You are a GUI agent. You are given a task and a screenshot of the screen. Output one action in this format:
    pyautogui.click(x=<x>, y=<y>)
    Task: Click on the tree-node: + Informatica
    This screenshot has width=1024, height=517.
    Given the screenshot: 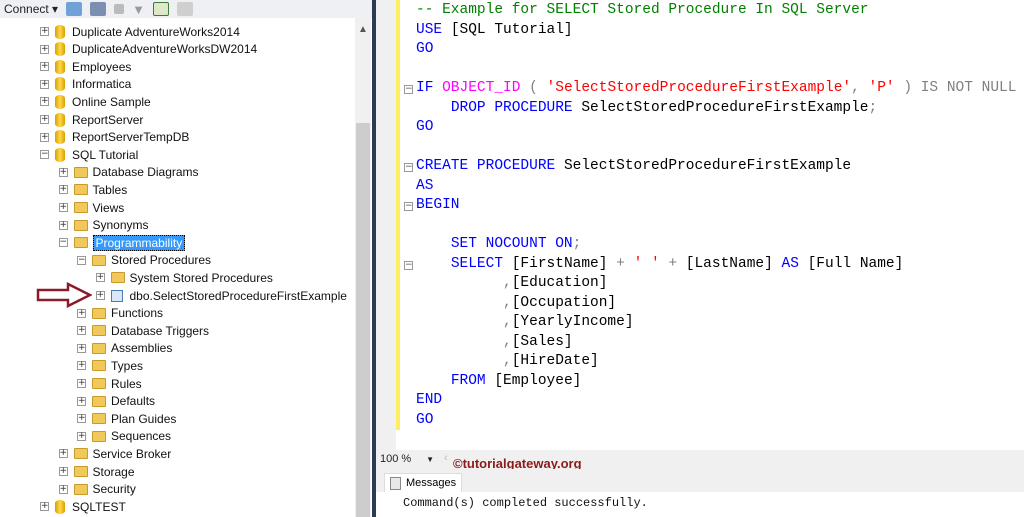 What is the action you would take?
    pyautogui.click(x=85, y=84)
    